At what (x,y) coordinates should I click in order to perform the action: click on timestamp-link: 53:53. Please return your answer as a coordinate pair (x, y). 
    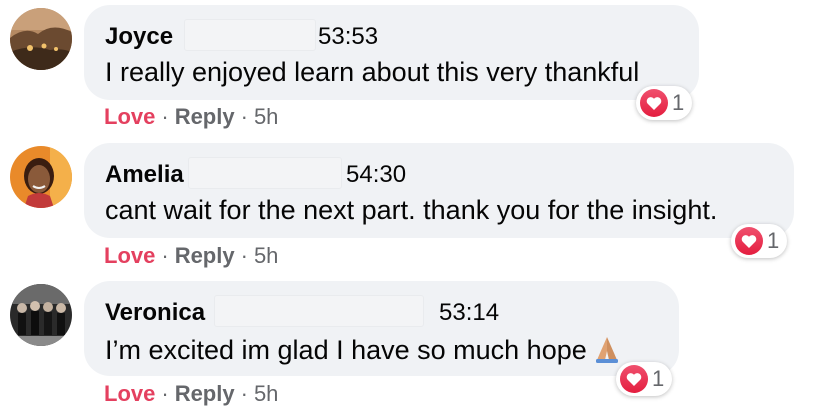
    Looking at the image, I should click on (348, 37).